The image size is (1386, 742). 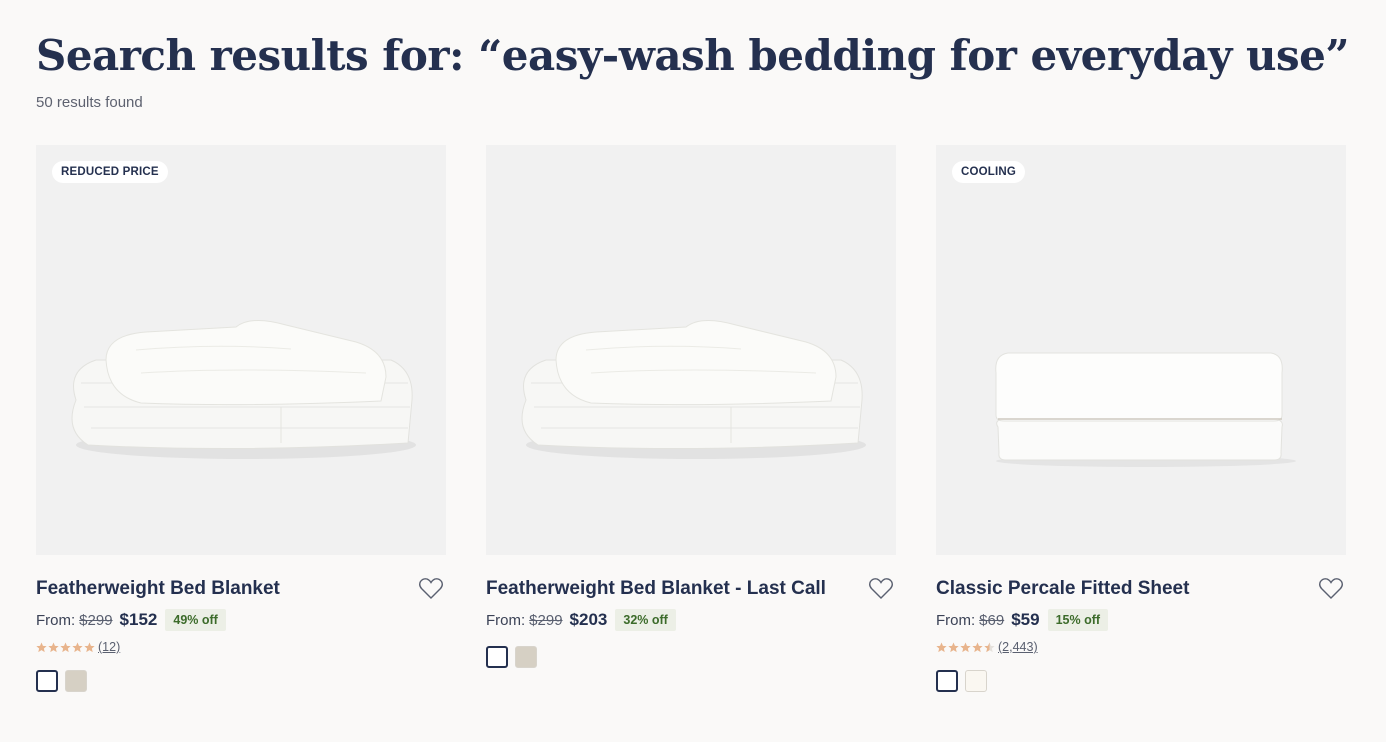 I want to click on folded-sheet-image, so click(x=1145, y=409).